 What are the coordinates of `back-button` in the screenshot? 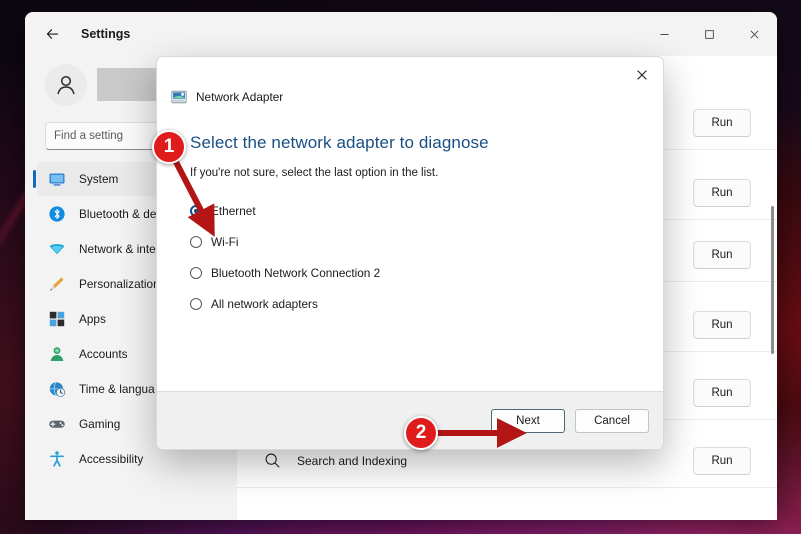 It's located at (52, 34).